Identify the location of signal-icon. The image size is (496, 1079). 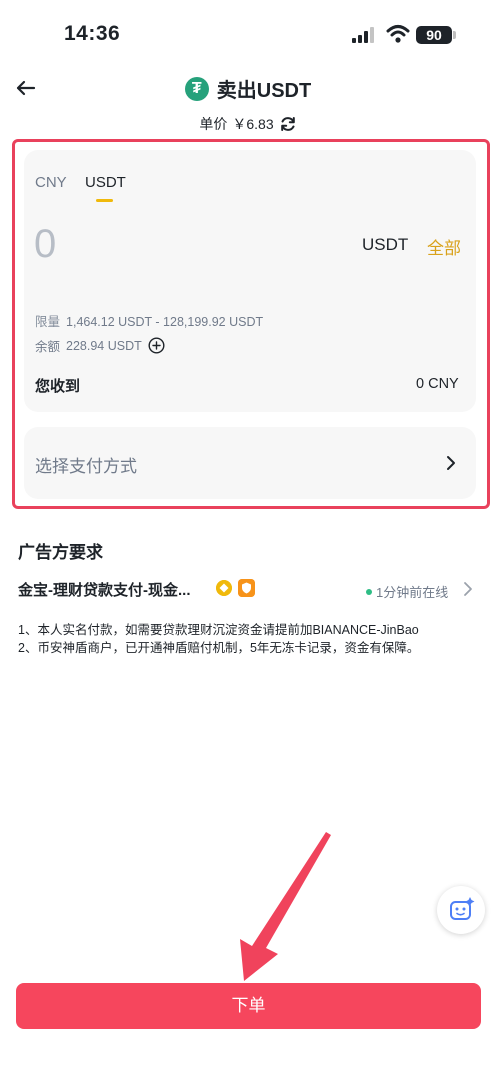
(363, 35).